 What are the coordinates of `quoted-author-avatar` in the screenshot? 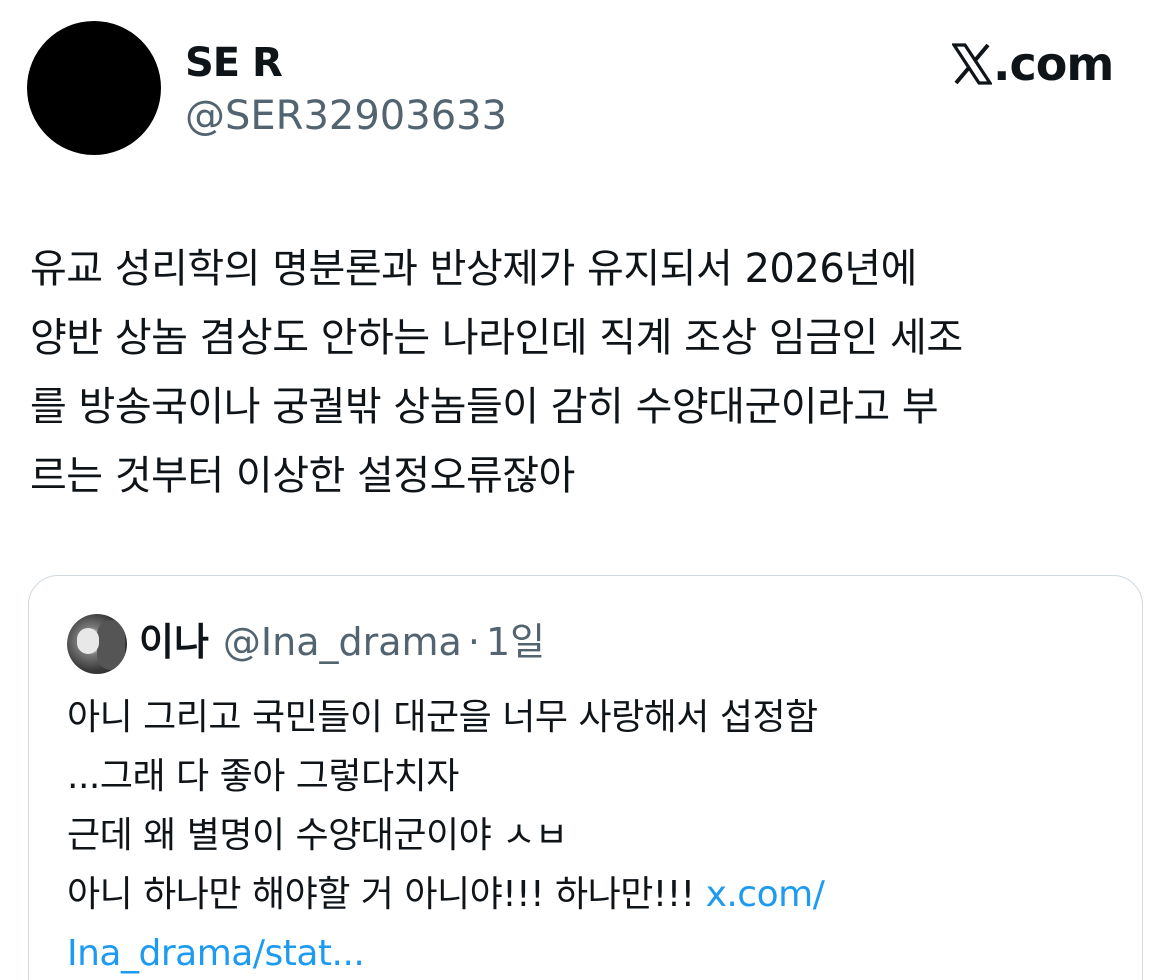 It's located at (97, 644).